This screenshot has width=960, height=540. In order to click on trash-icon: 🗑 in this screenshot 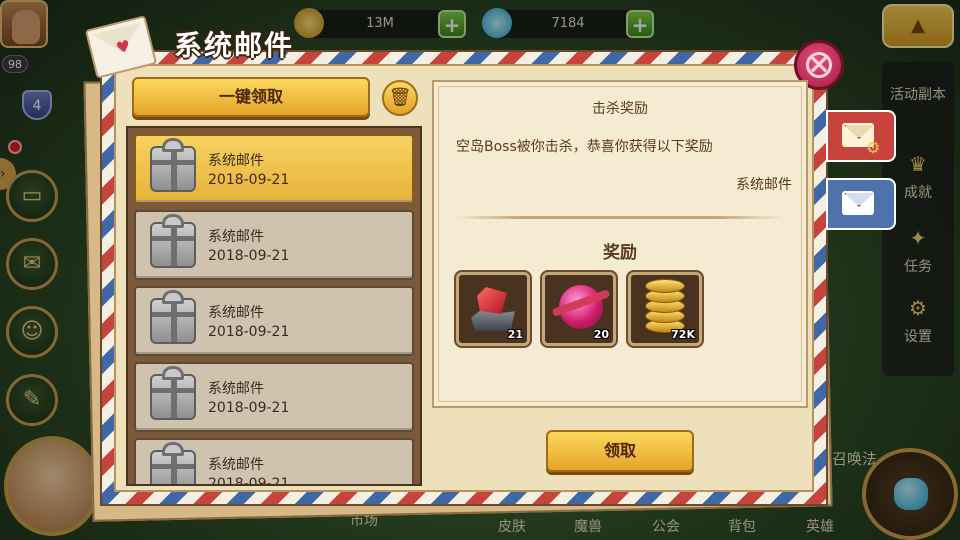, I will do `click(400, 97)`.